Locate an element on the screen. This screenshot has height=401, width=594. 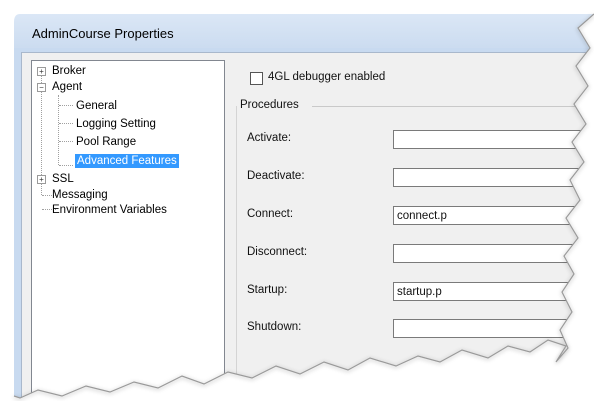
tree-item-environment-variables: Environment Variables is located at coordinates (109, 210).